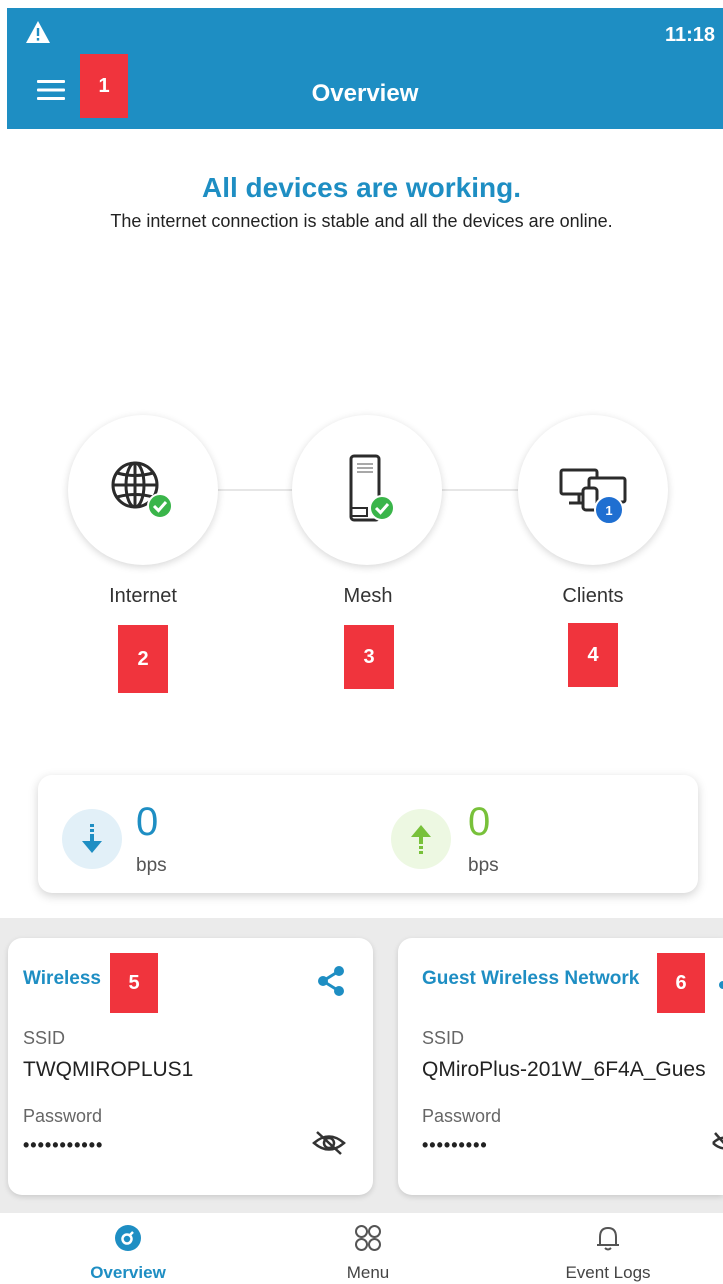  What do you see at coordinates (368, 834) in the screenshot?
I see `throughput-card: 0 bps 0 bps` at bounding box center [368, 834].